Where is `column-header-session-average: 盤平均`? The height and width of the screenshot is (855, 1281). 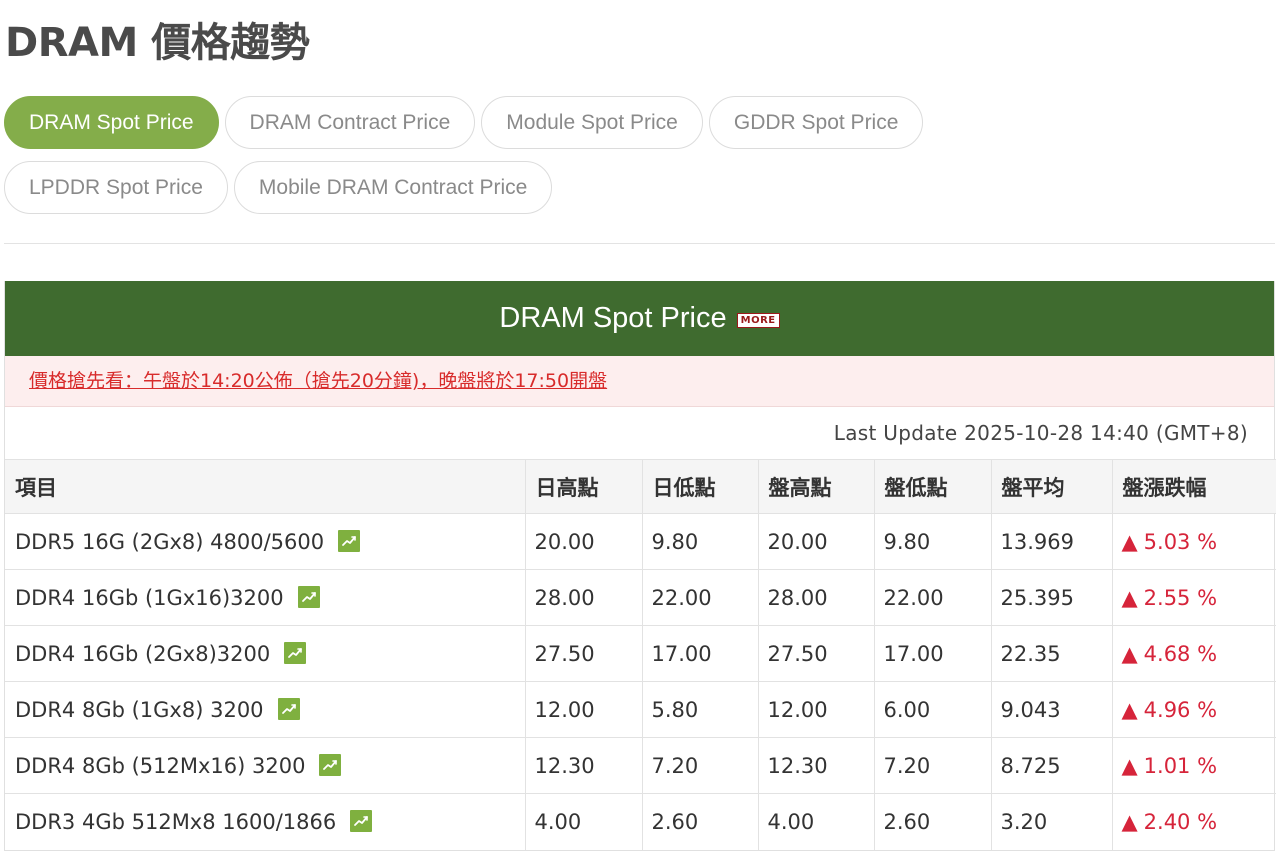 column-header-session-average: 盤平均 is located at coordinates (1052, 486).